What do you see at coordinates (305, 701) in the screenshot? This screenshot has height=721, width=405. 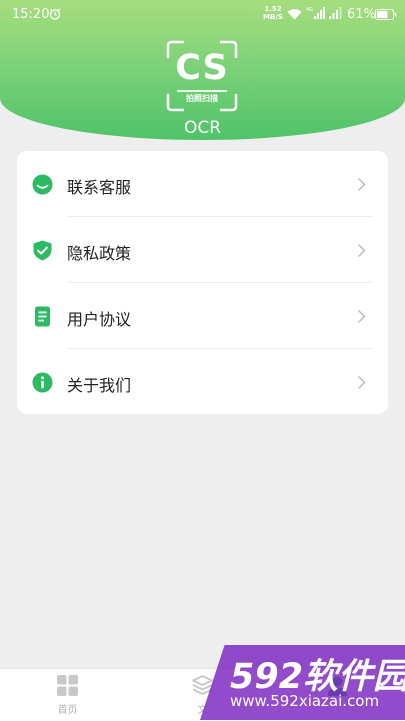 I see `watermark-url: www.592xiazai.com` at bounding box center [305, 701].